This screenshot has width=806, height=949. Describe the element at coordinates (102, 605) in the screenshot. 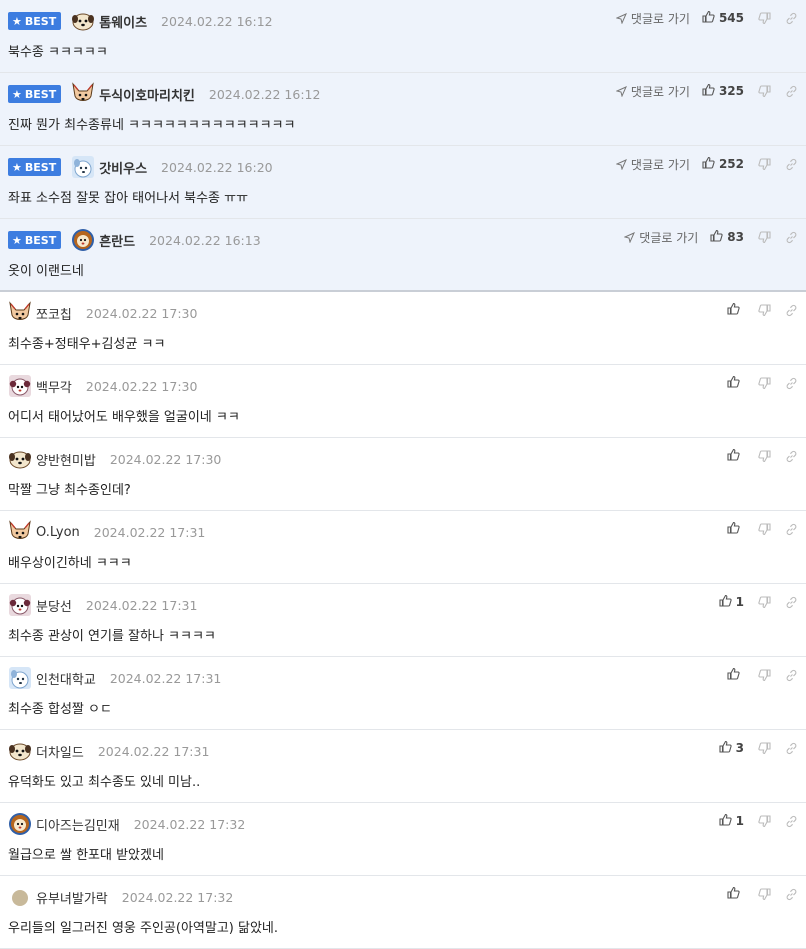

I see `comment-header: 분당선 2024.02.22 17:31` at that location.